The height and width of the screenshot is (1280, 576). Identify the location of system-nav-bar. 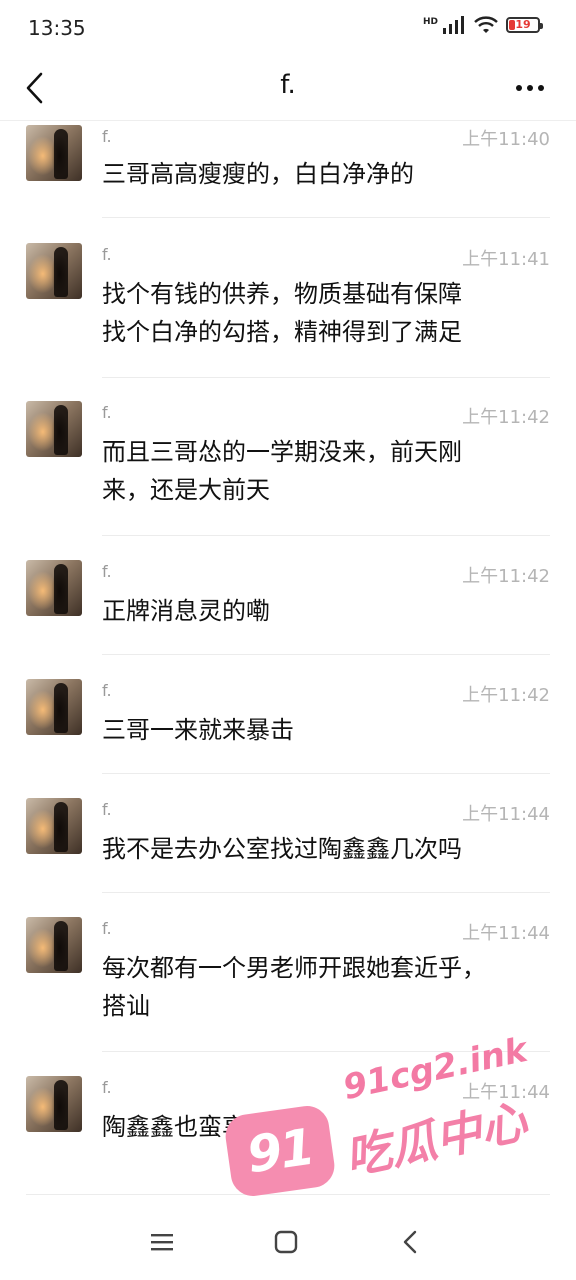
(288, 1239).